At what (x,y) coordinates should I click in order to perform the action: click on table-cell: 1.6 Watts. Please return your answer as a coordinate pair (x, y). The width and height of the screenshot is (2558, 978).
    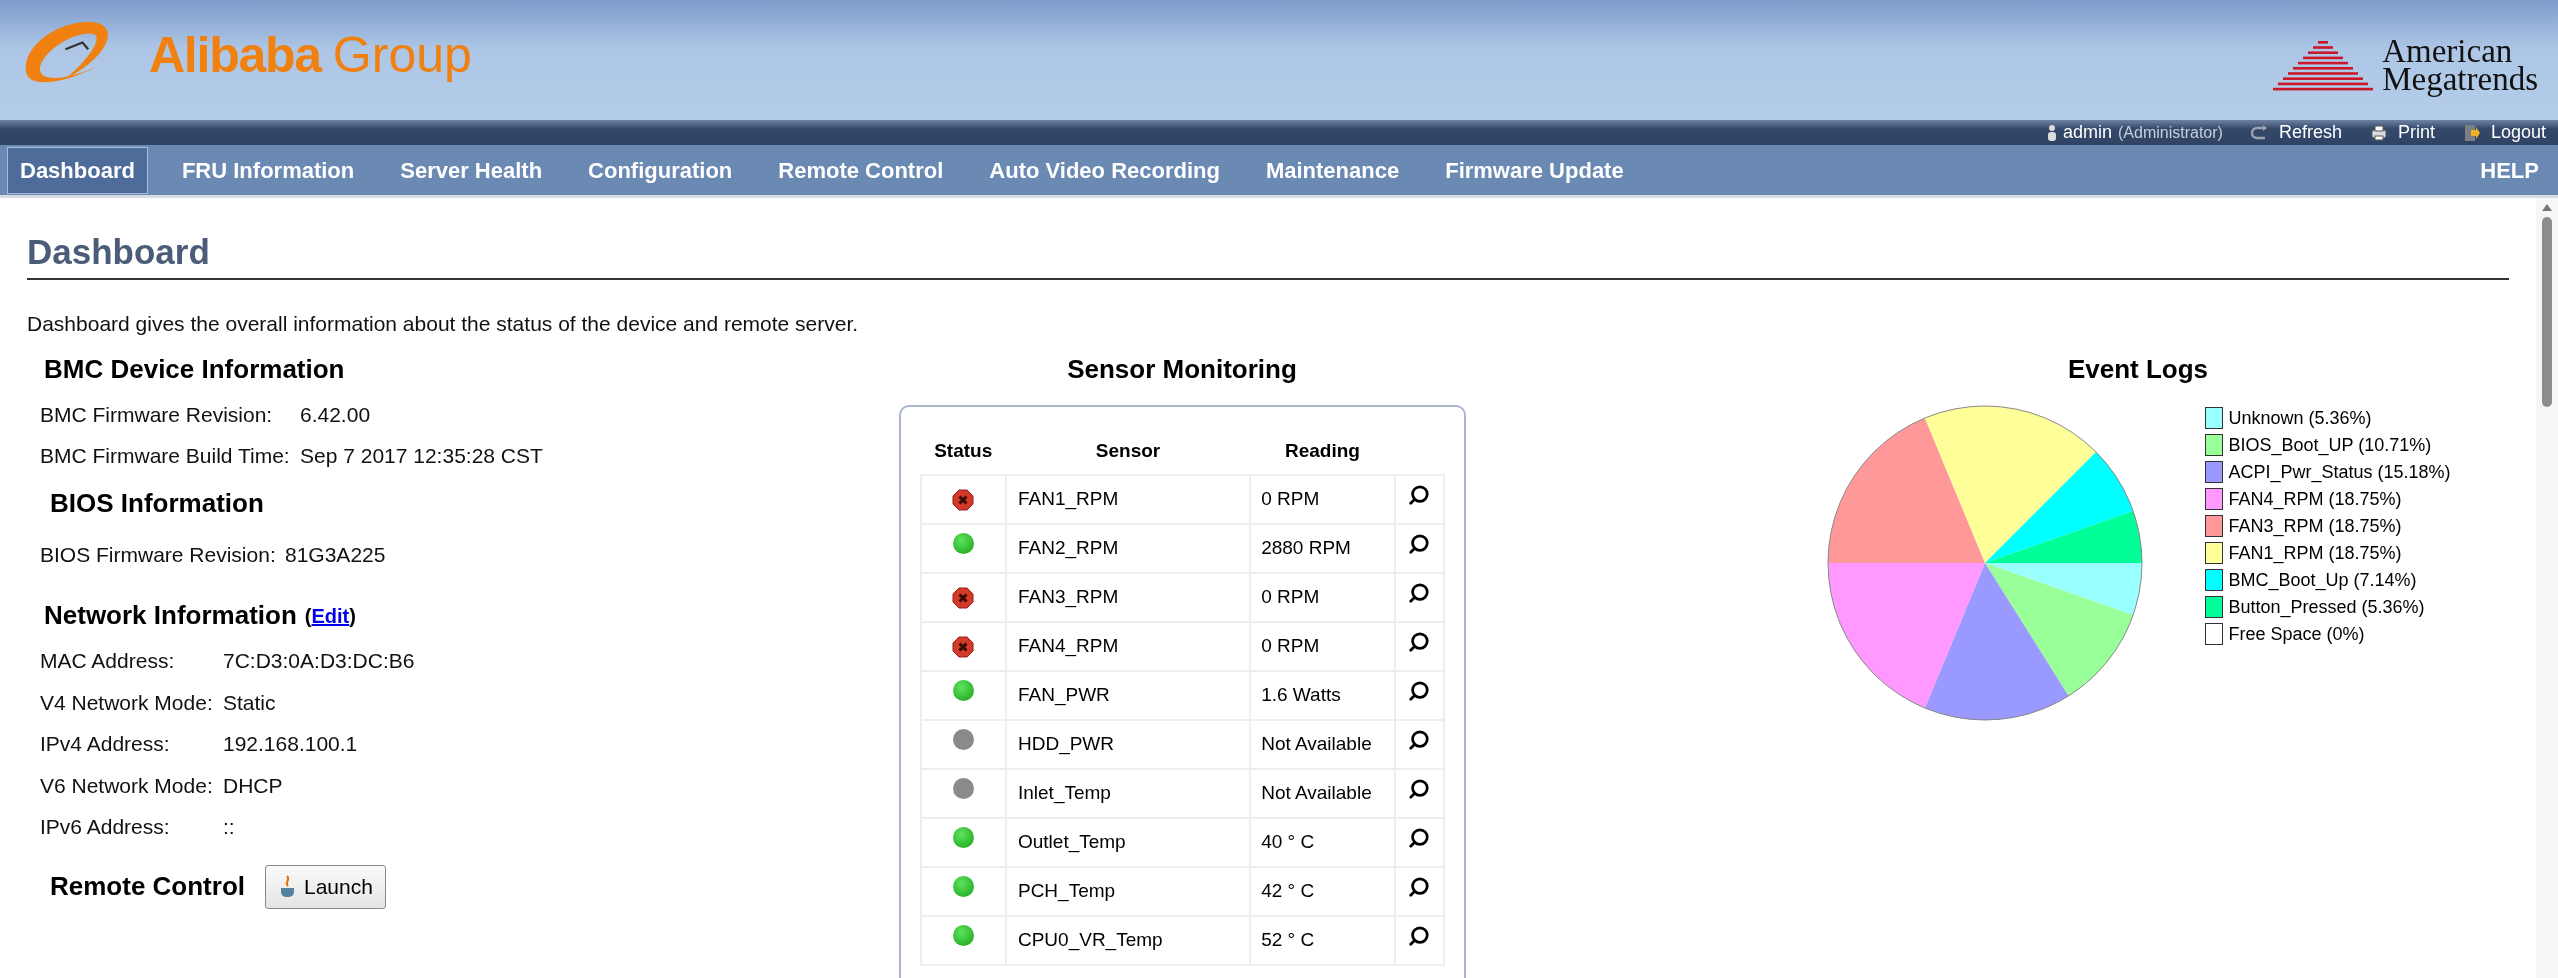
    Looking at the image, I should click on (1322, 695).